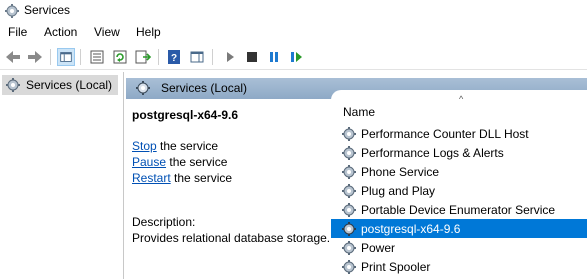 The height and width of the screenshot is (279, 587). What do you see at coordinates (107, 32) in the screenshot?
I see `menu-view: View` at bounding box center [107, 32].